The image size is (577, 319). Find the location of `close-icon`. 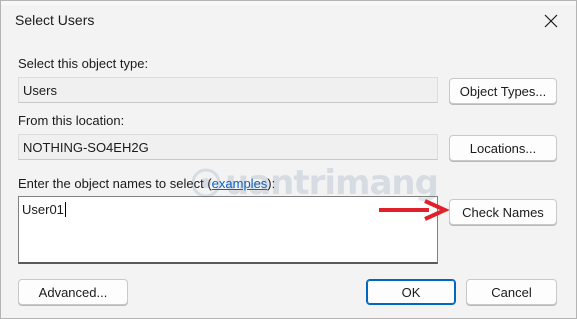

close-icon is located at coordinates (551, 21).